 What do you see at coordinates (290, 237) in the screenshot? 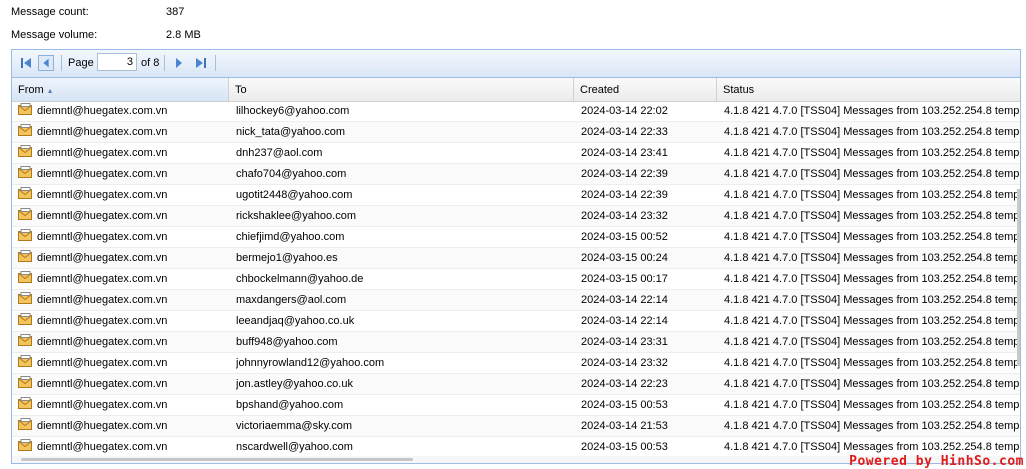
I see `to-address: chiefjimd@yahoo.com` at bounding box center [290, 237].